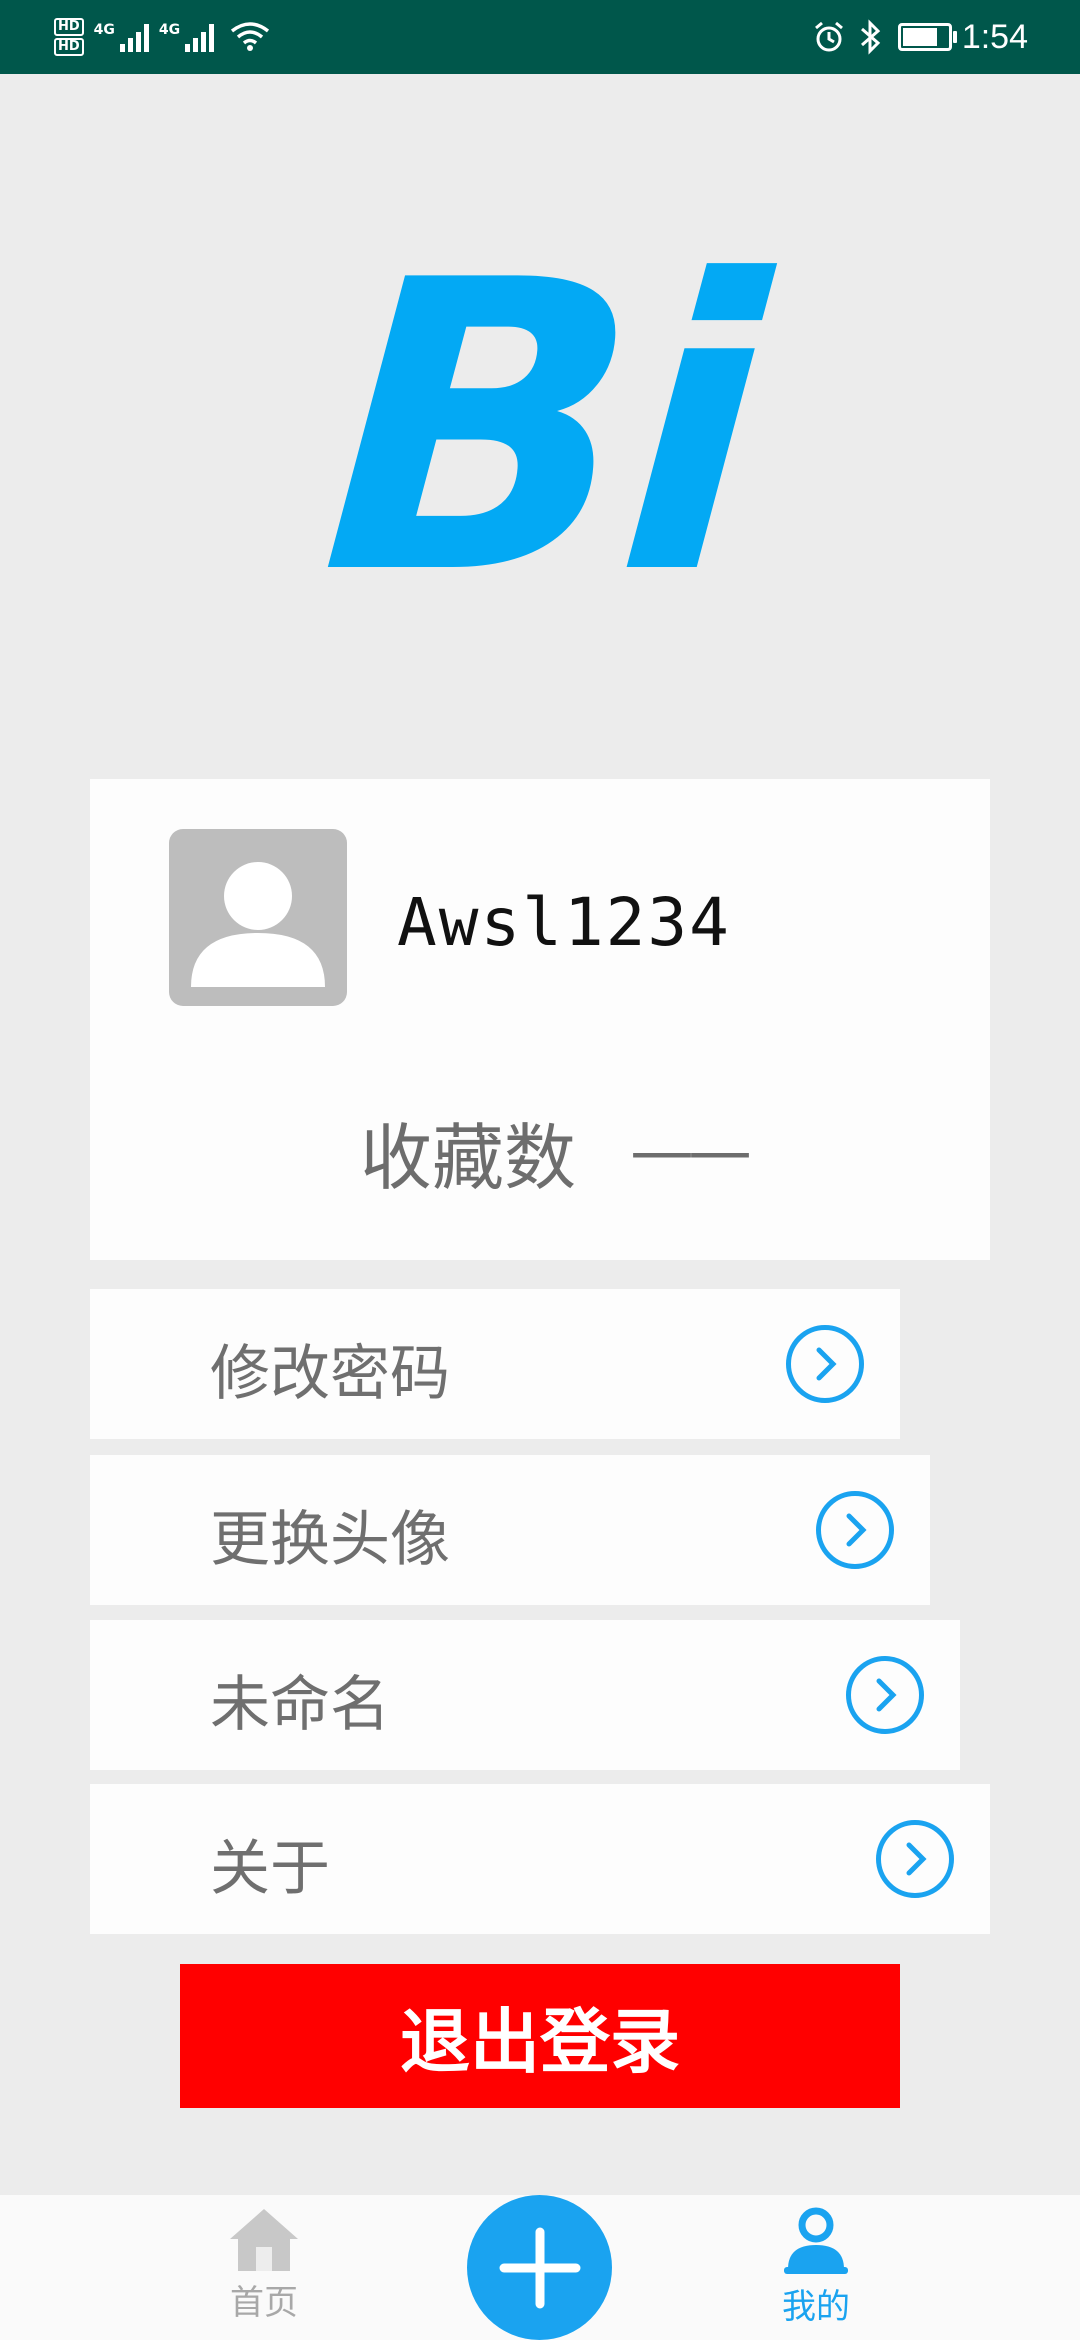 This screenshot has height=2340, width=1080. Describe the element at coordinates (816, 2240) in the screenshot. I see `user-icon` at that location.